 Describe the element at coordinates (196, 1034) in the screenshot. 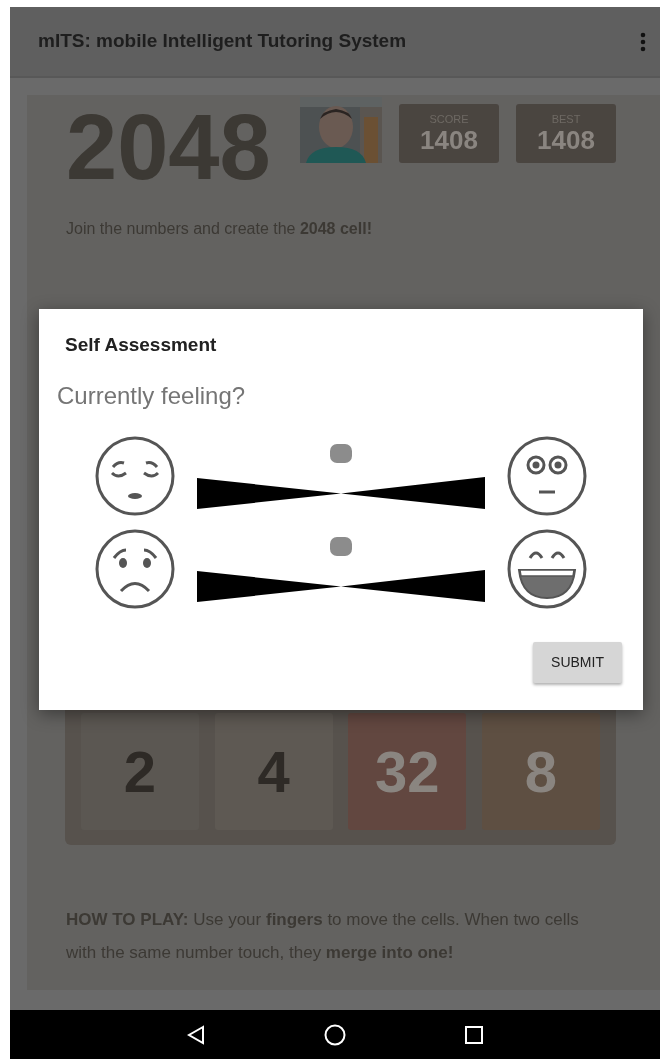

I see `back-icon` at that location.